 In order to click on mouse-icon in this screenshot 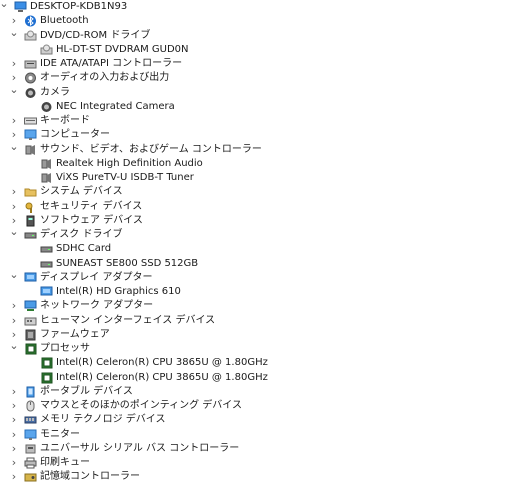, I will do `click(30, 406)`.